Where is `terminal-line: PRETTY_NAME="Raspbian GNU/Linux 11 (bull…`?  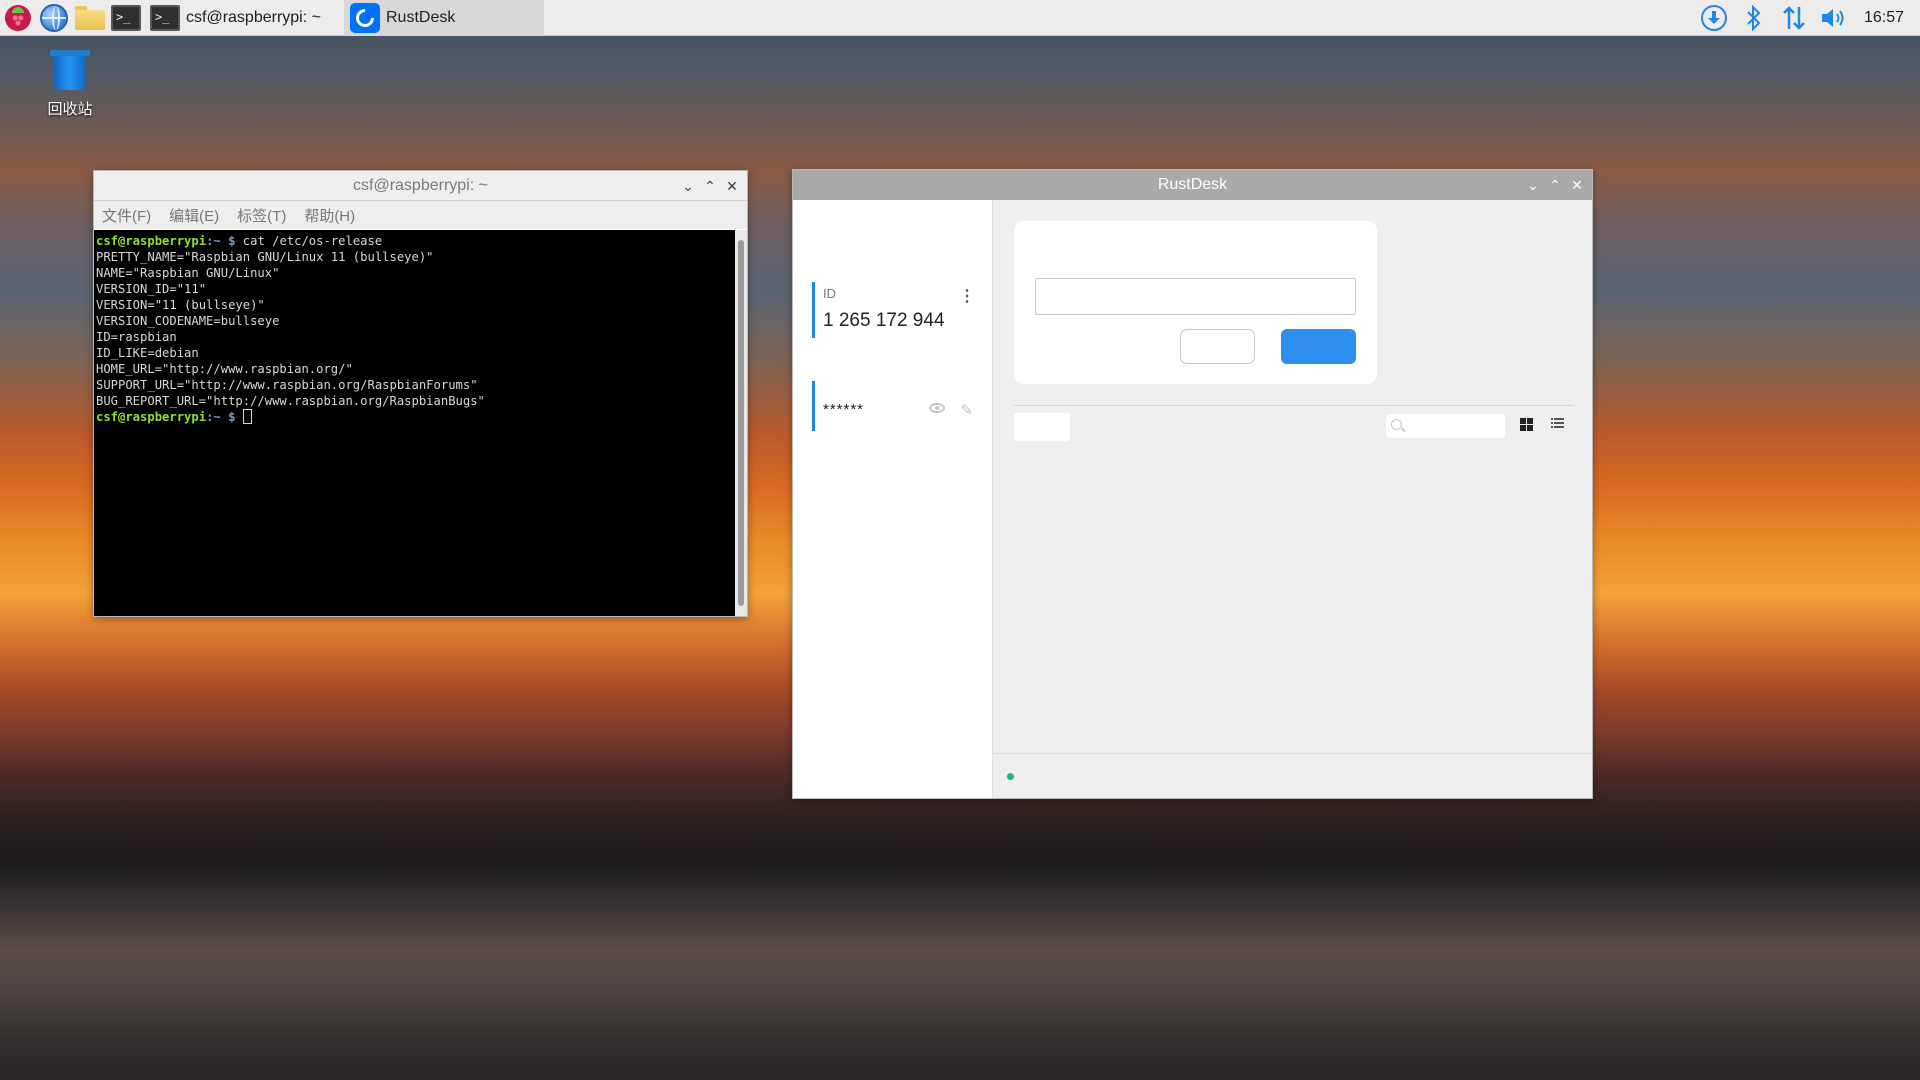 terminal-line: PRETTY_NAME="Raspbian GNU/Linux 11 (bull… is located at coordinates (265, 257).